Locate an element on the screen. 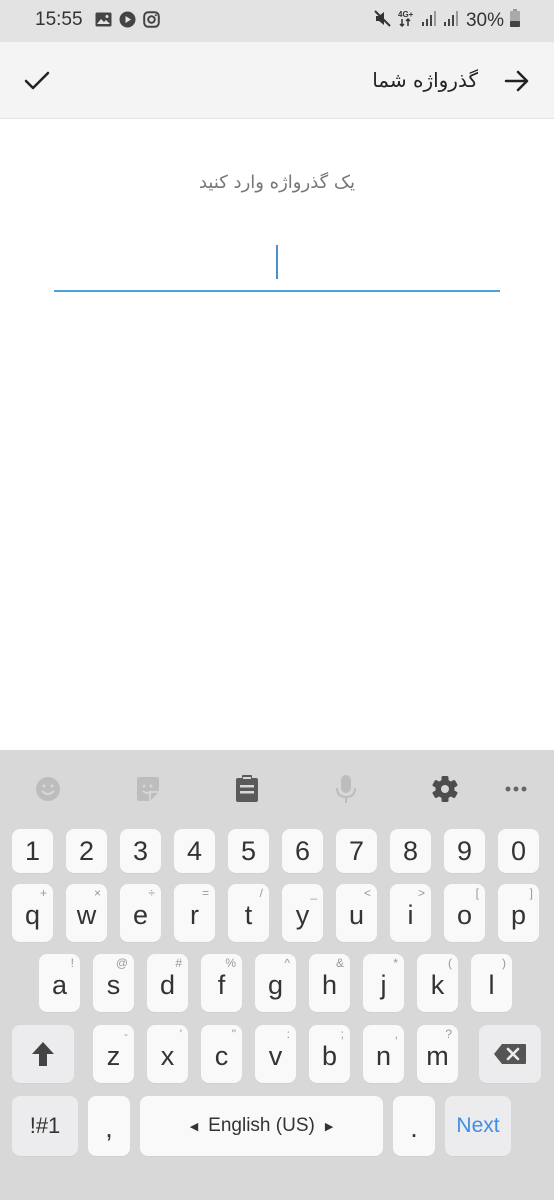  key-4-label: 4 is located at coordinates (194, 850).